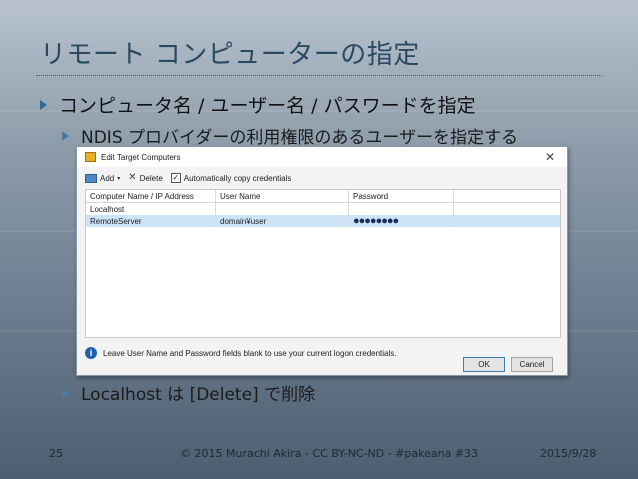 The height and width of the screenshot is (479, 638). What do you see at coordinates (119, 178) in the screenshot?
I see `chevron-down-icon: ▾` at bounding box center [119, 178].